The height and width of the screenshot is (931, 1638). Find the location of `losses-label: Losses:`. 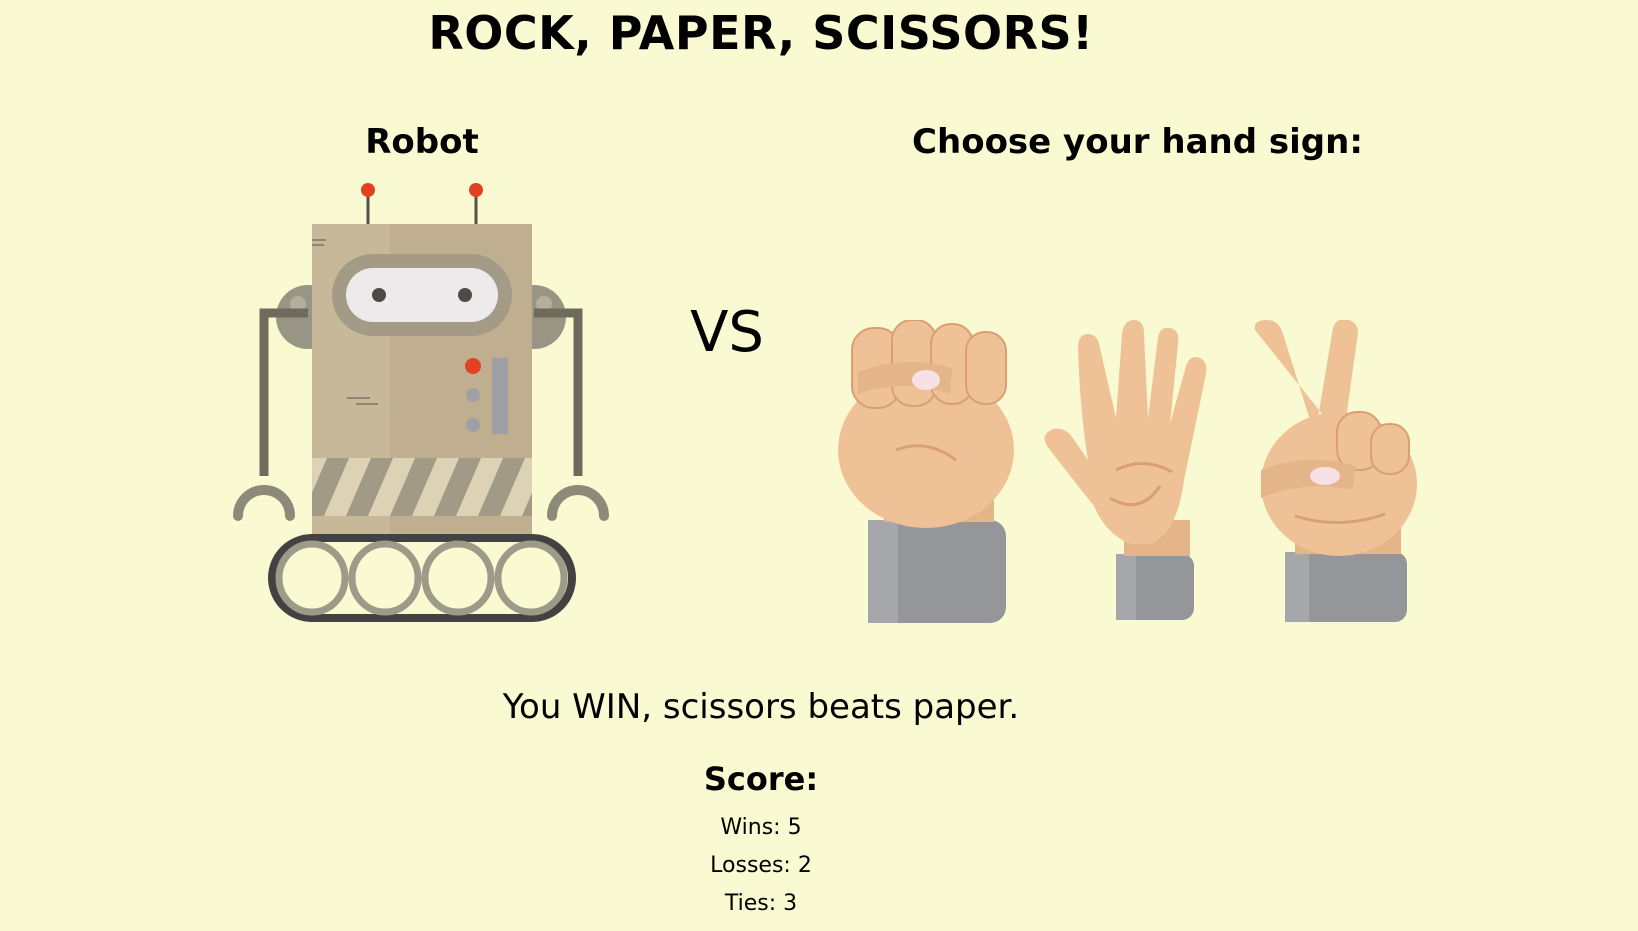

losses-label: Losses: is located at coordinates (754, 865).